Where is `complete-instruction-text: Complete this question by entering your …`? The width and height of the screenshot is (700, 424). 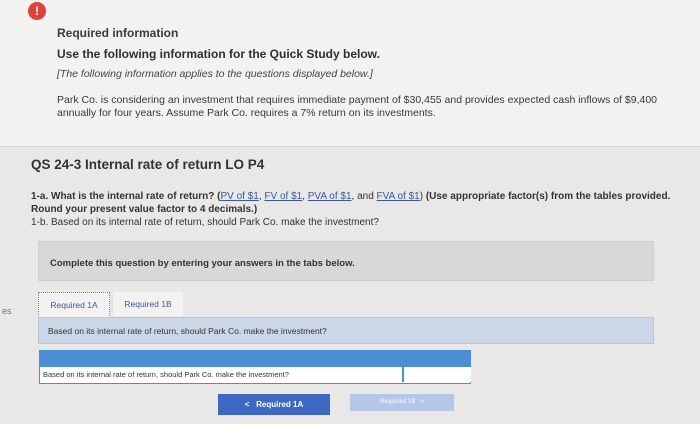
complete-instruction-text: Complete this question by entering your … is located at coordinates (202, 263).